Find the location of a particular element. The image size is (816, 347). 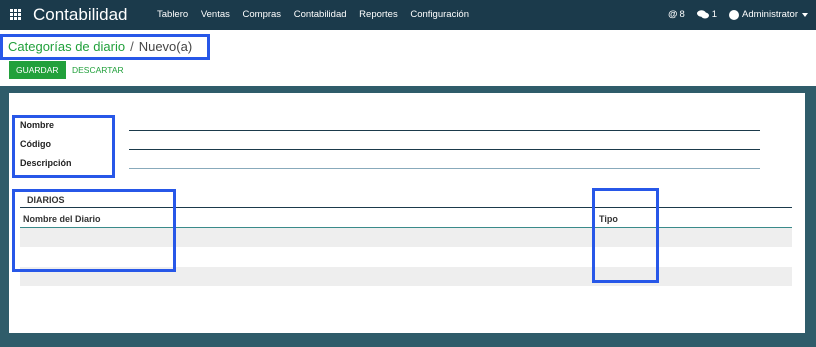

avatar is located at coordinates (734, 14).